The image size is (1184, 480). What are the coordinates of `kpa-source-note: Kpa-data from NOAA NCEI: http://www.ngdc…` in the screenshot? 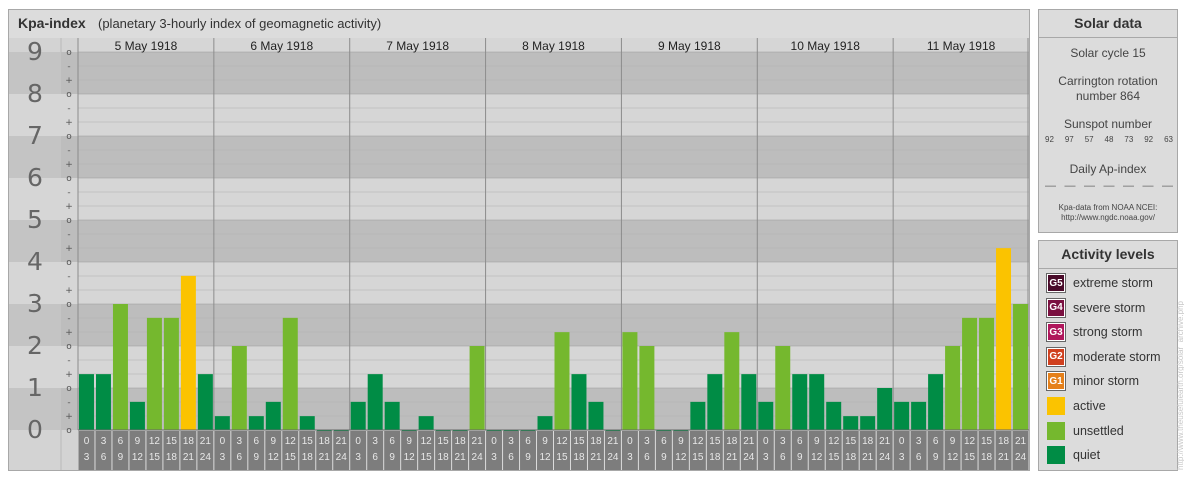 It's located at (1108, 213).